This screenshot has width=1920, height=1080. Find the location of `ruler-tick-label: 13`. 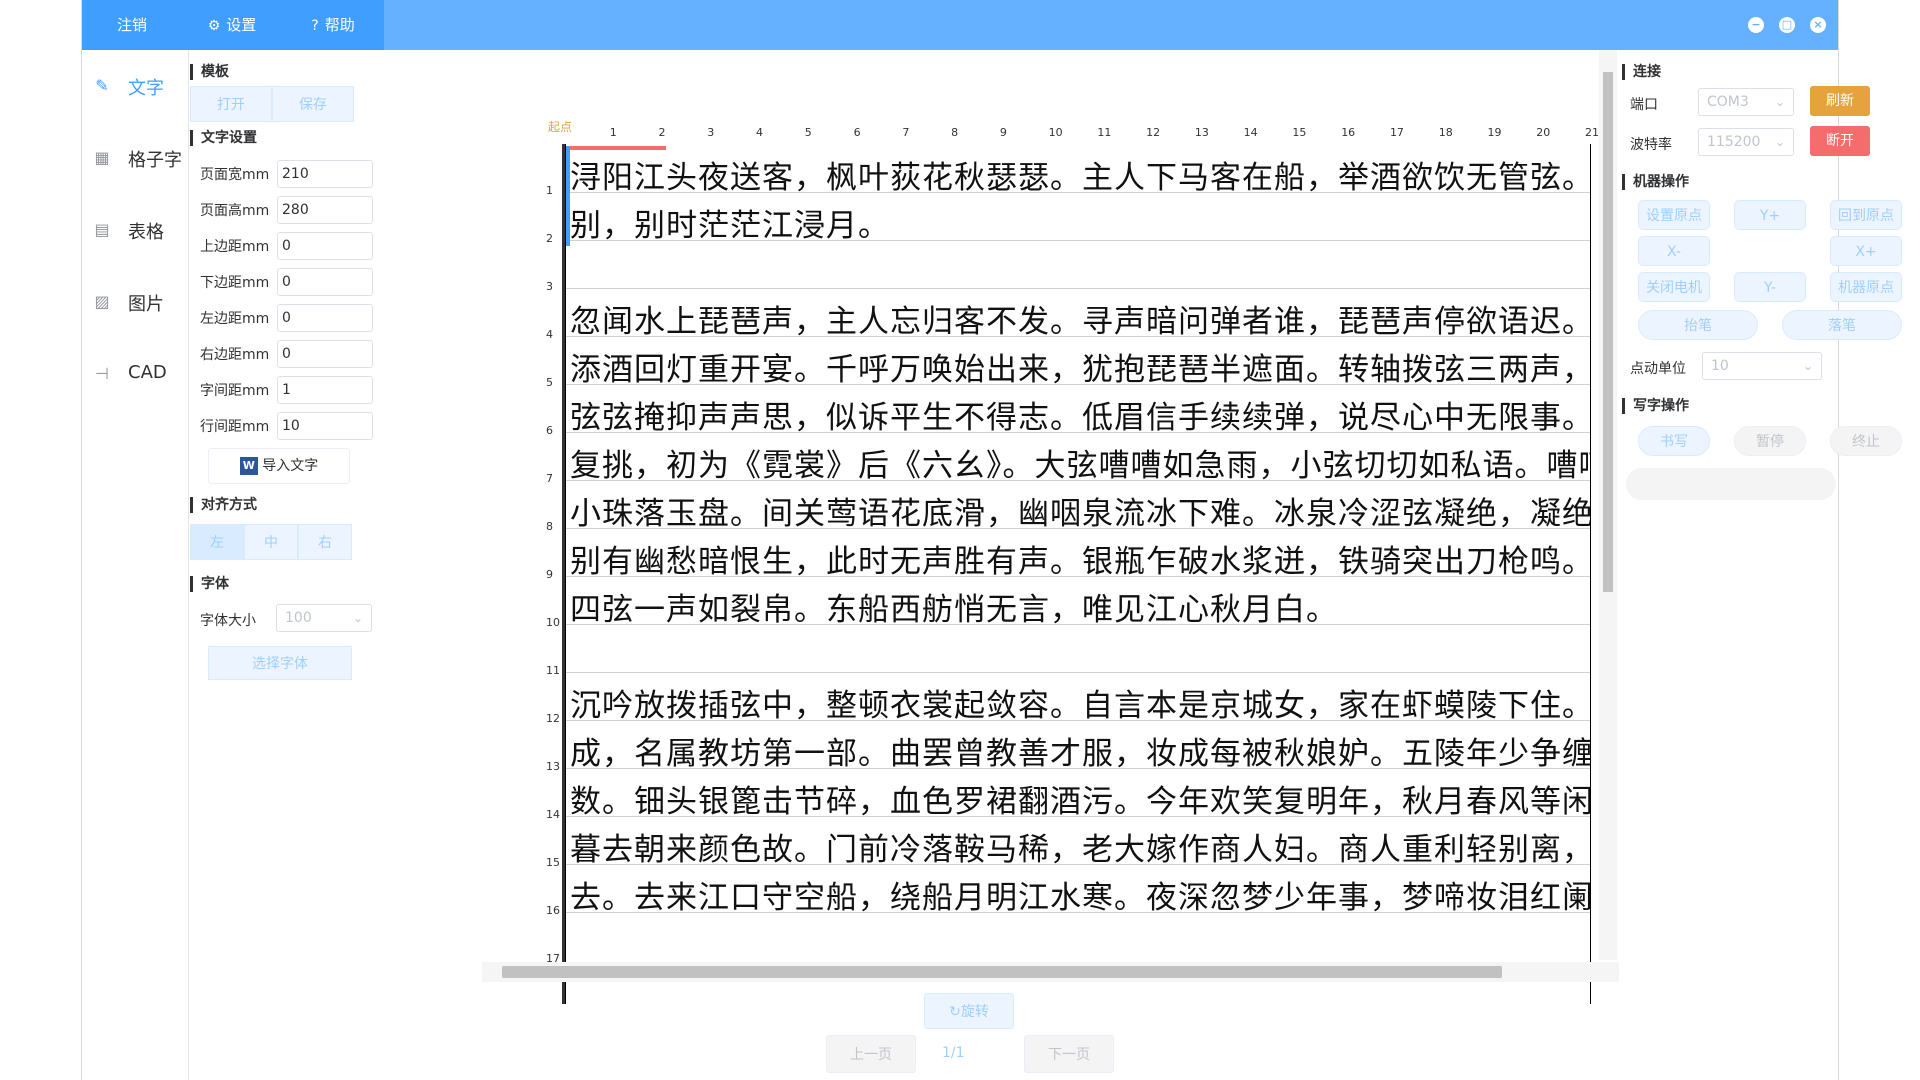

ruler-tick-label: 13 is located at coordinates (1201, 132).